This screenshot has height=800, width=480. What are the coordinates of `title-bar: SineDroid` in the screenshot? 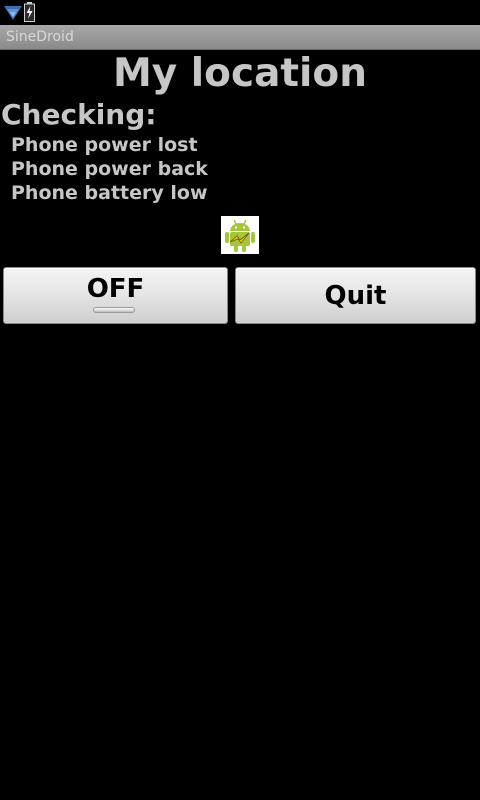 It's located at (240, 37).